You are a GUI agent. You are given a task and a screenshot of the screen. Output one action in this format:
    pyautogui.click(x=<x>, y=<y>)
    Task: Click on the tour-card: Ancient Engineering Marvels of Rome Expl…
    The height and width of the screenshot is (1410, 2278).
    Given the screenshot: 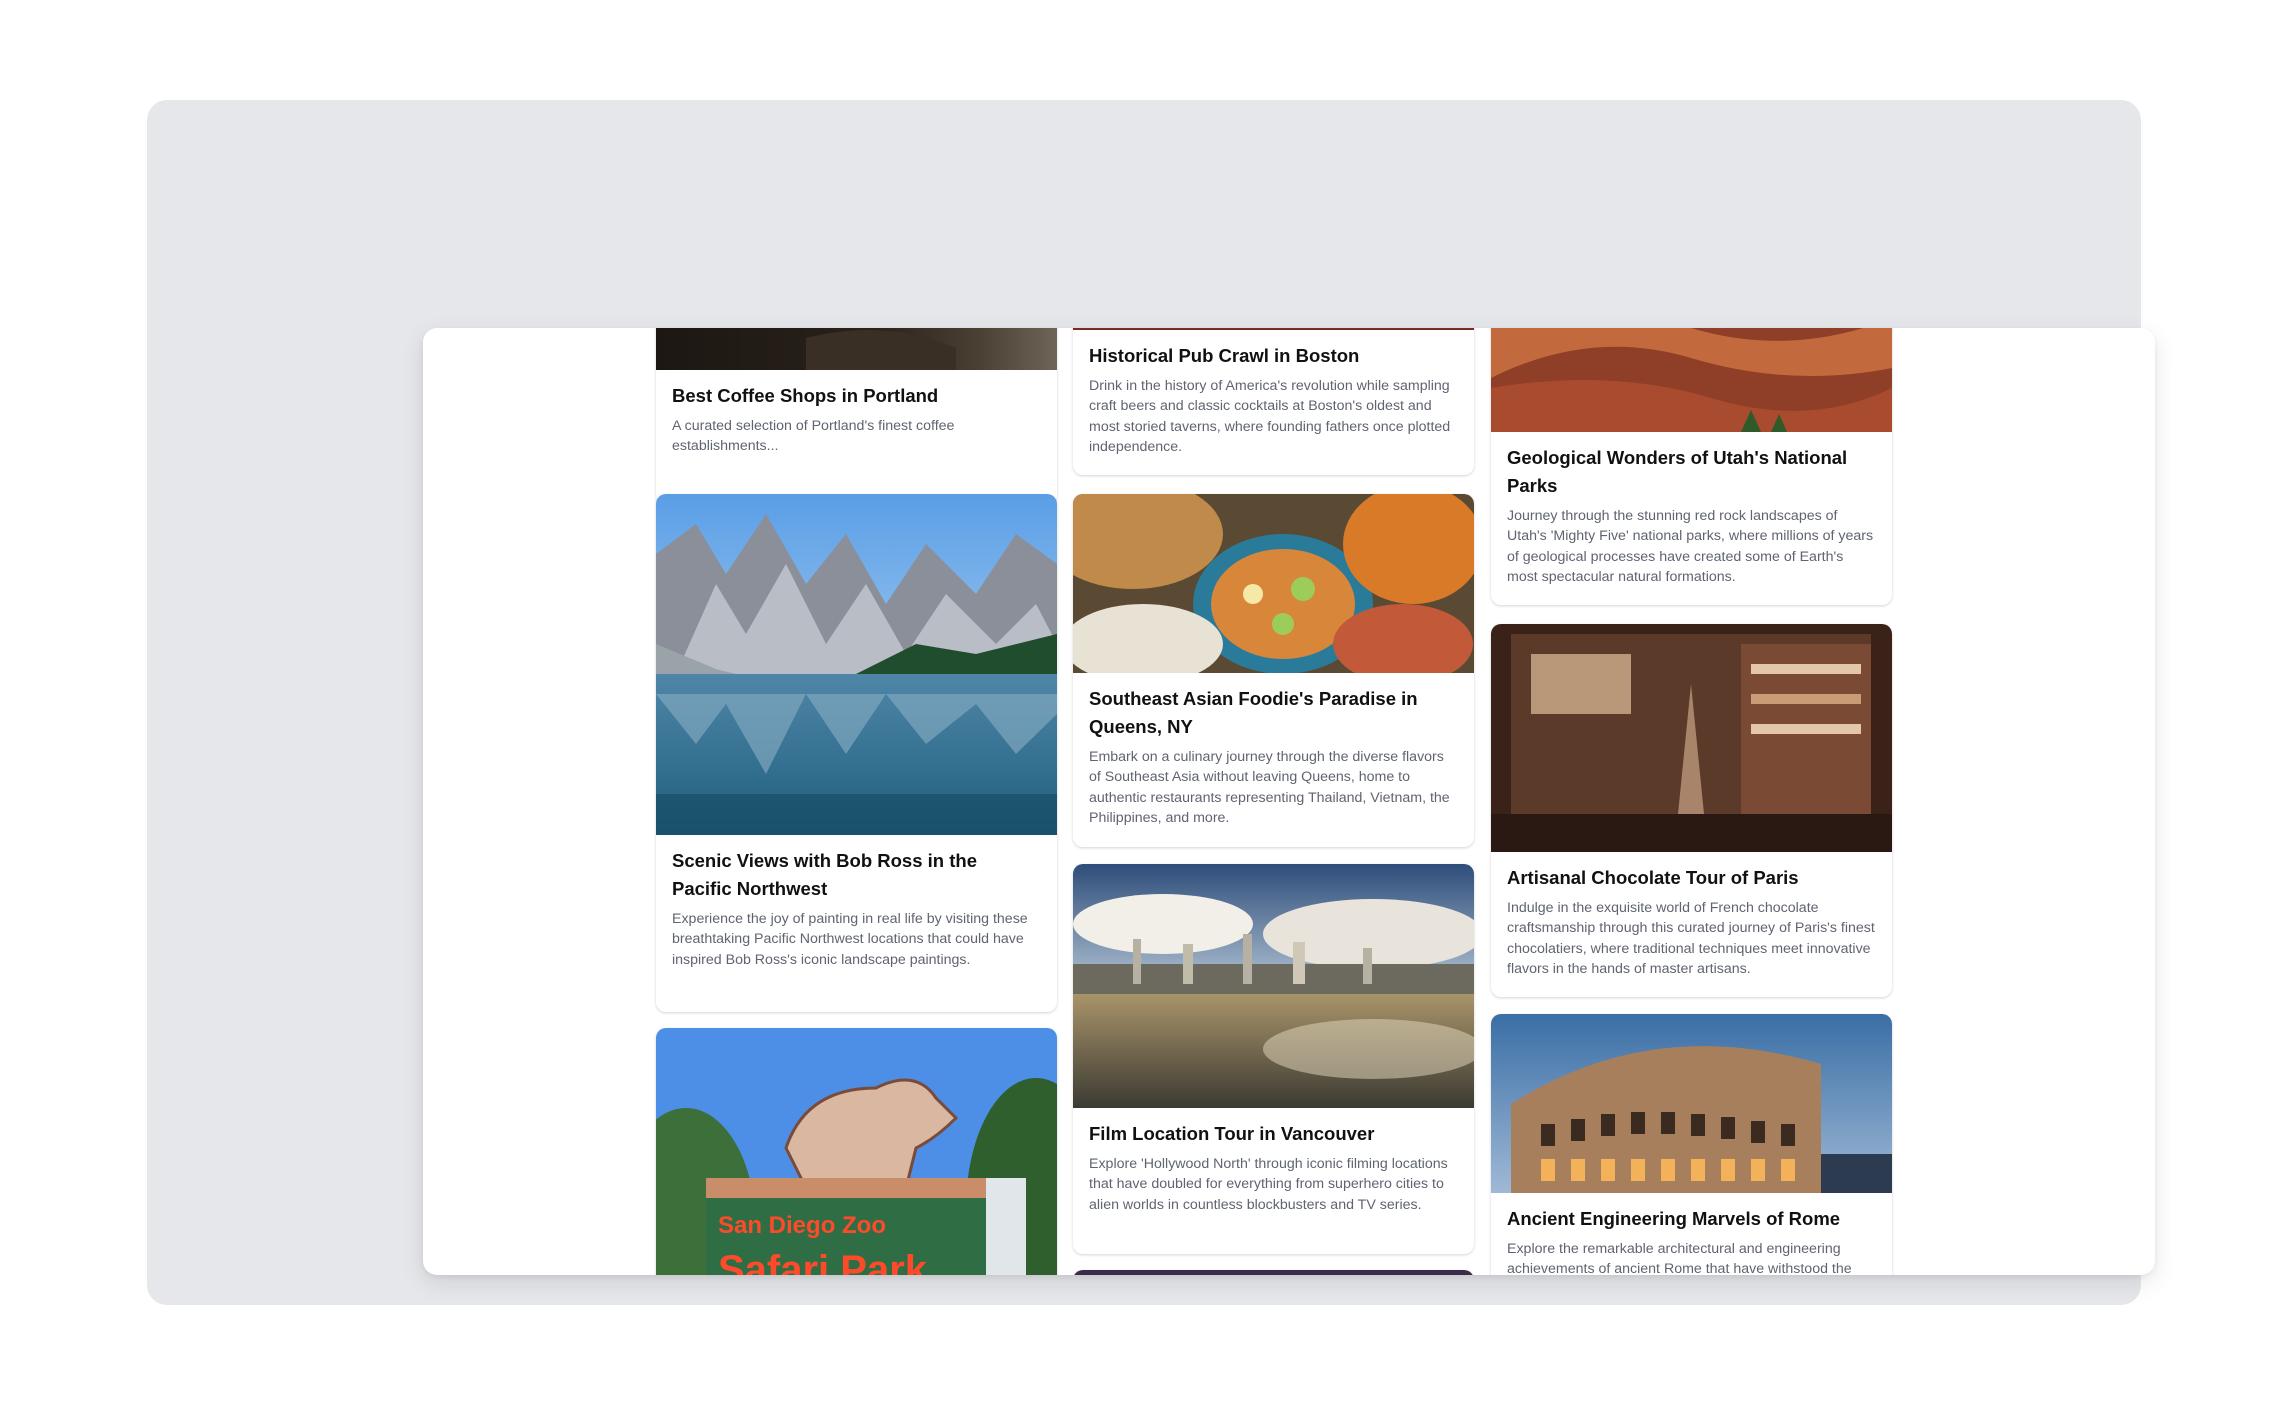 What is the action you would take?
    pyautogui.click(x=1691, y=1144)
    